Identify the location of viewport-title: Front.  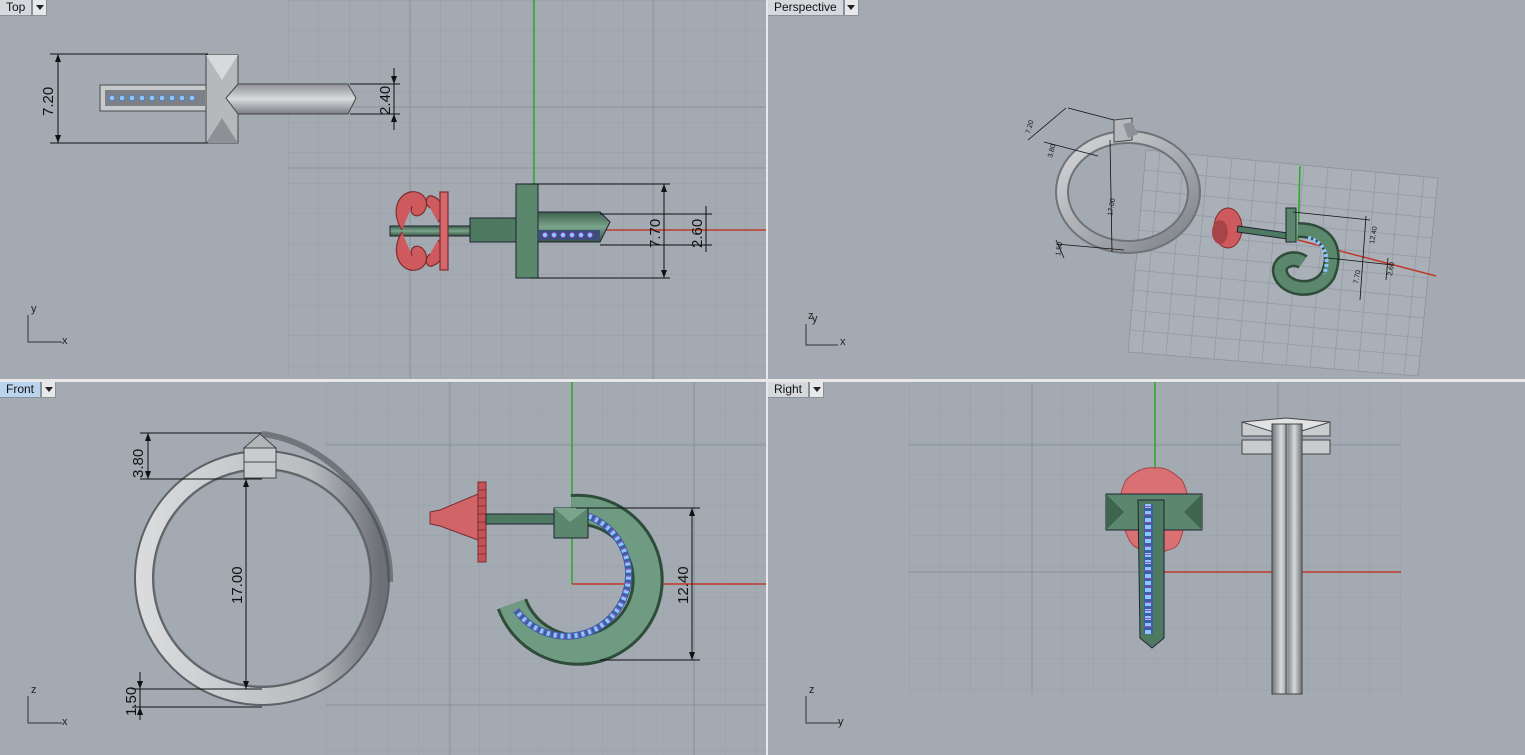
(21, 390).